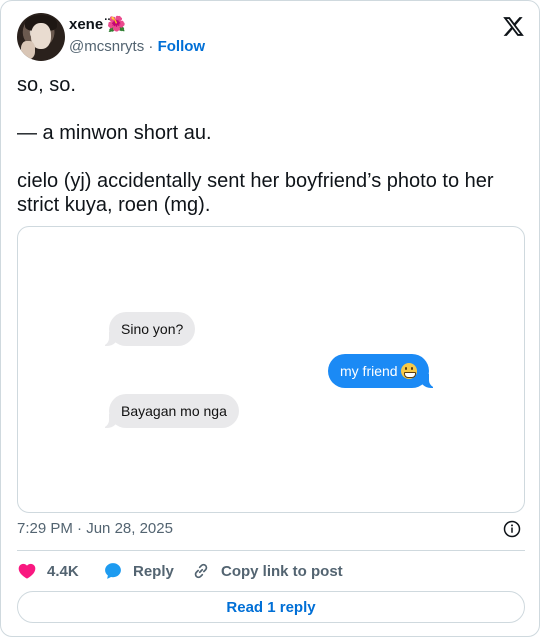 The width and height of the screenshot is (540, 637). I want to click on copy-link-label: Copy link to post, so click(282, 571).